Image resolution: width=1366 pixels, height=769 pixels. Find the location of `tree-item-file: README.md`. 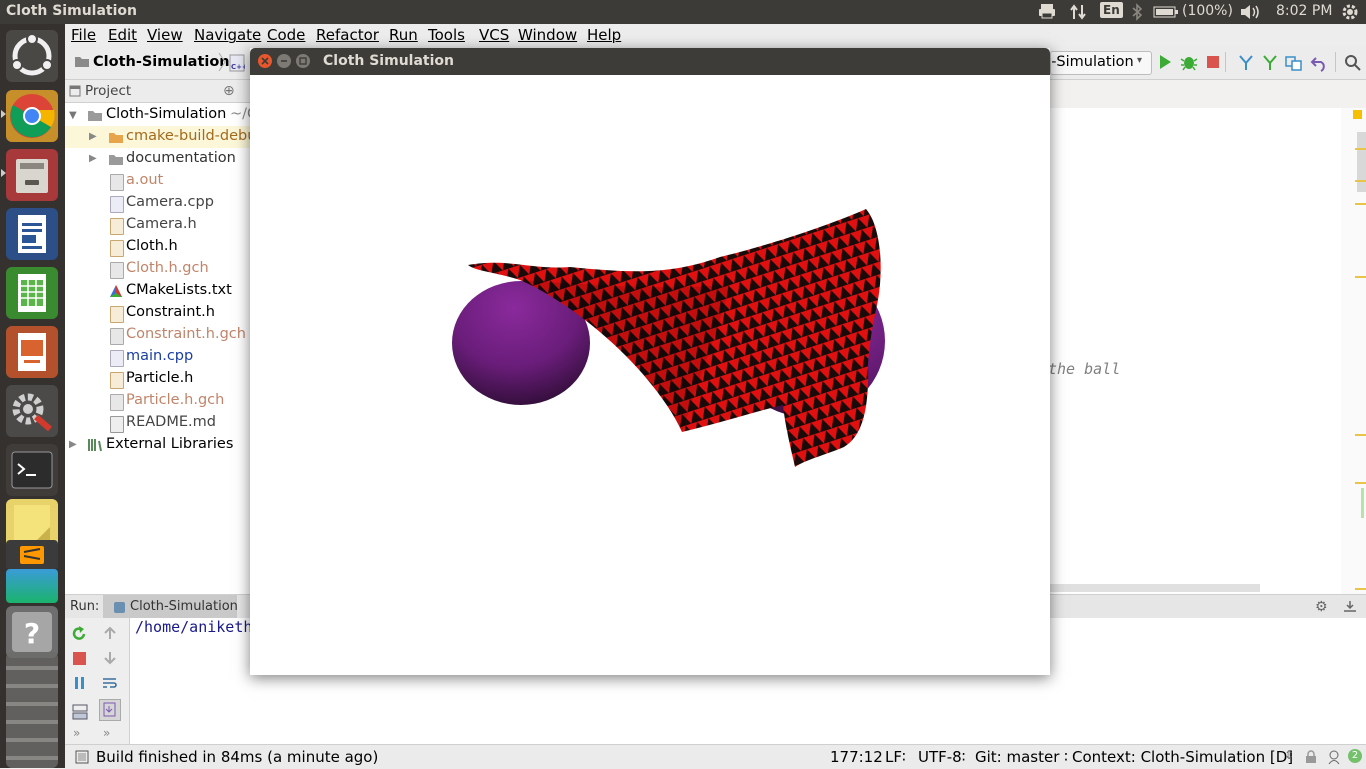

tree-item-file: README.md is located at coordinates (157, 423).